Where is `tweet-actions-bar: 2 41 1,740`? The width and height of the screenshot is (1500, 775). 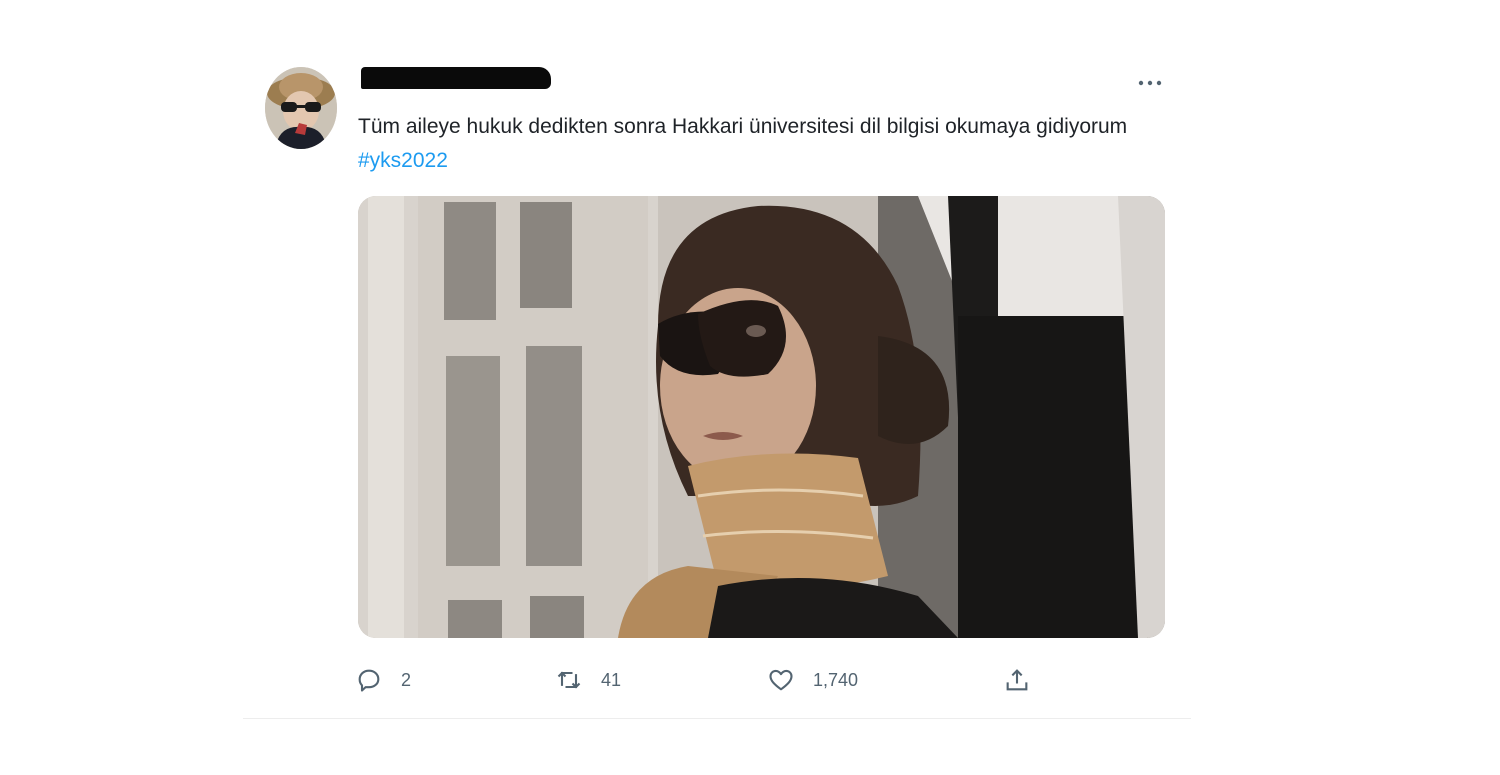 tweet-actions-bar: 2 41 1,740 is located at coordinates (755, 680).